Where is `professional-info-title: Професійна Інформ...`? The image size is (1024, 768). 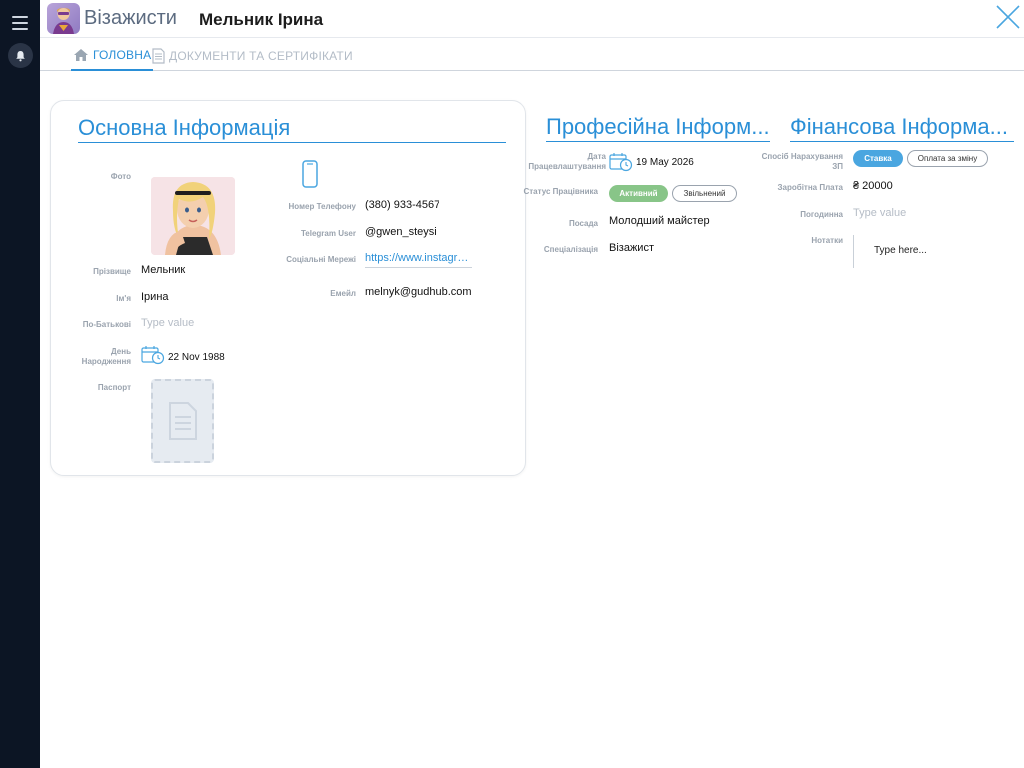
professional-info-title: Професійна Інформ... is located at coordinates (658, 128).